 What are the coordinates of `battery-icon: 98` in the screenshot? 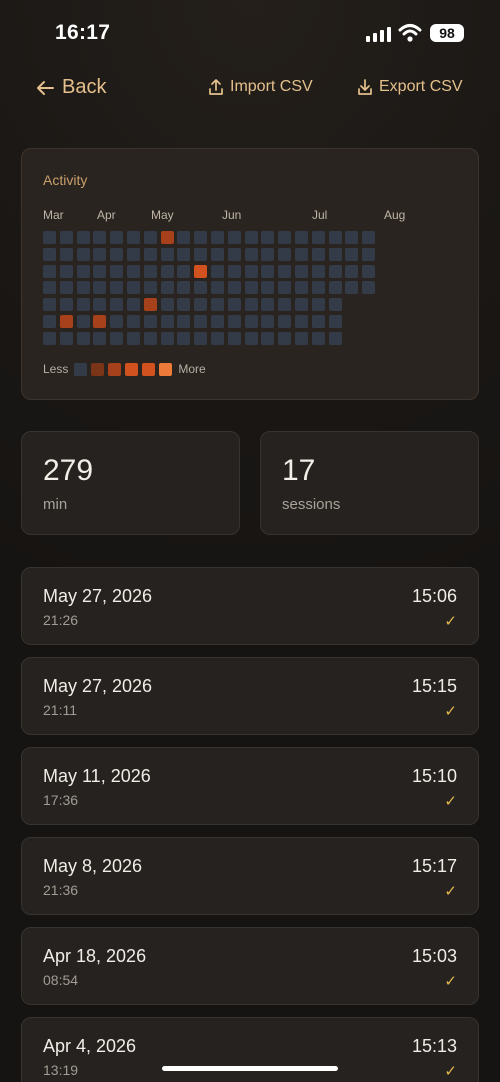 It's located at (447, 33).